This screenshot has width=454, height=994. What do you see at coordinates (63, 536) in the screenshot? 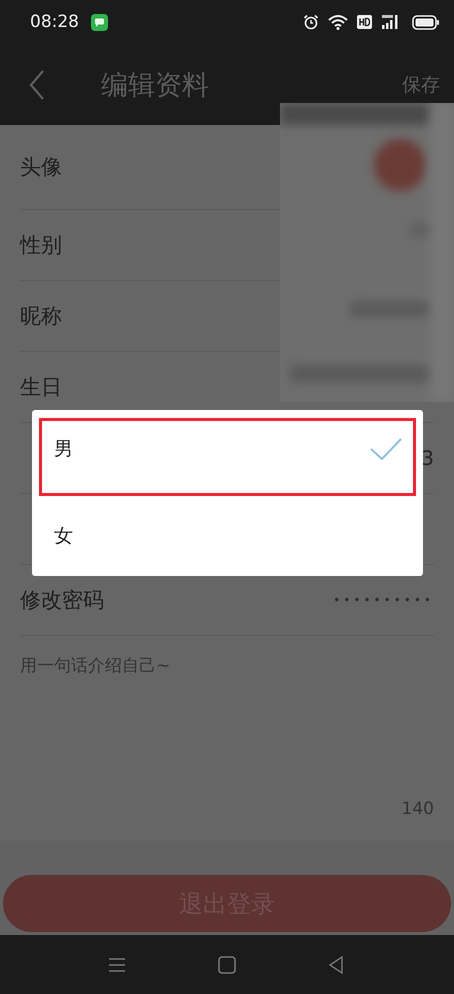
I see `option-label: 女` at bounding box center [63, 536].